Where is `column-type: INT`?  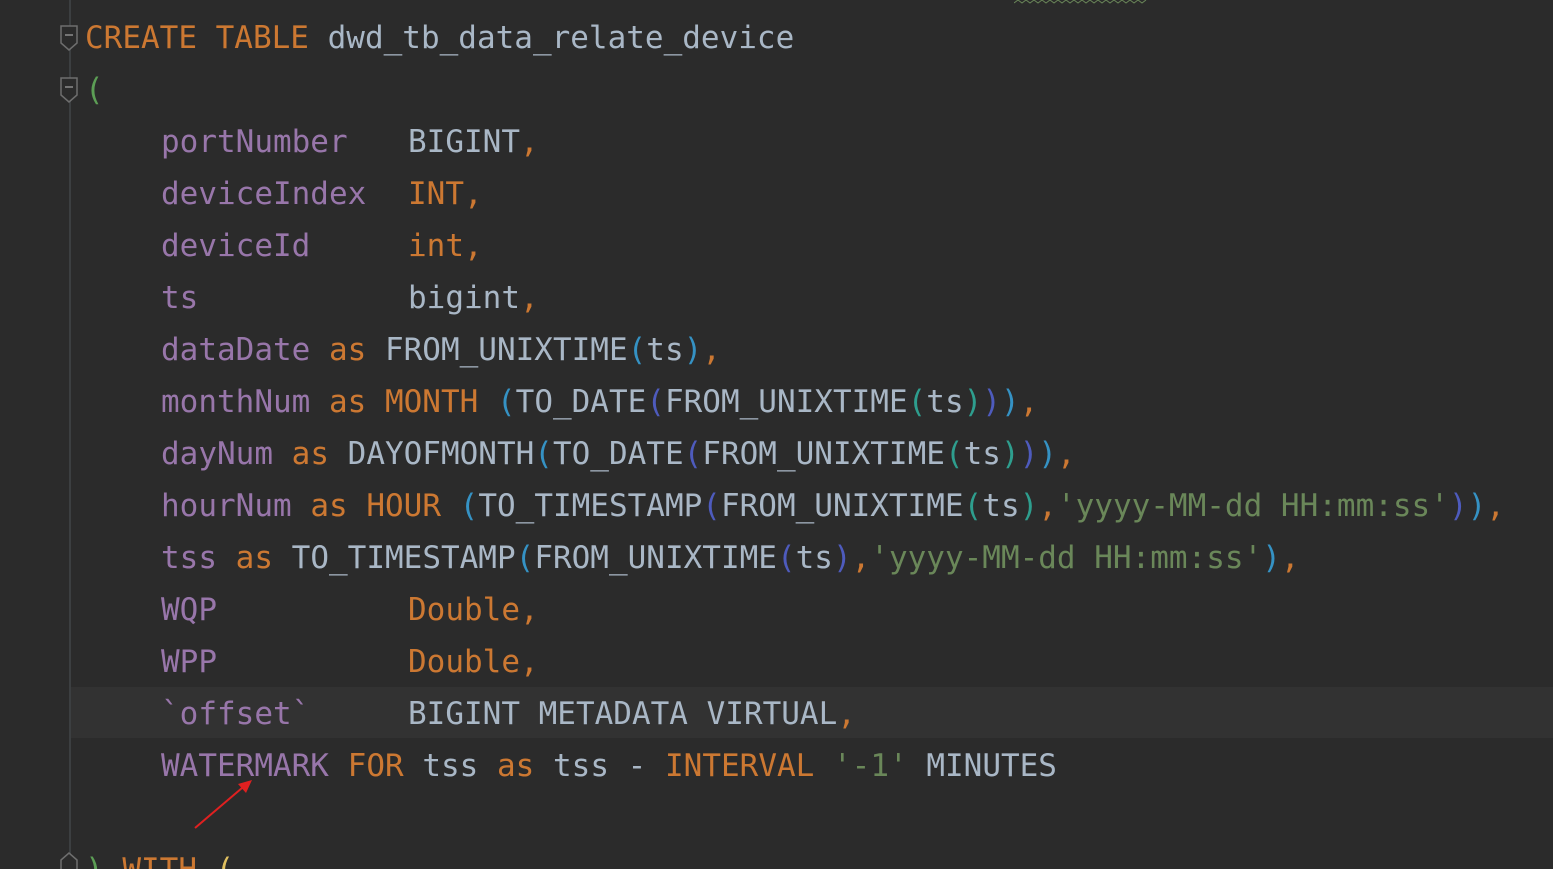 column-type: INT is located at coordinates (436, 194).